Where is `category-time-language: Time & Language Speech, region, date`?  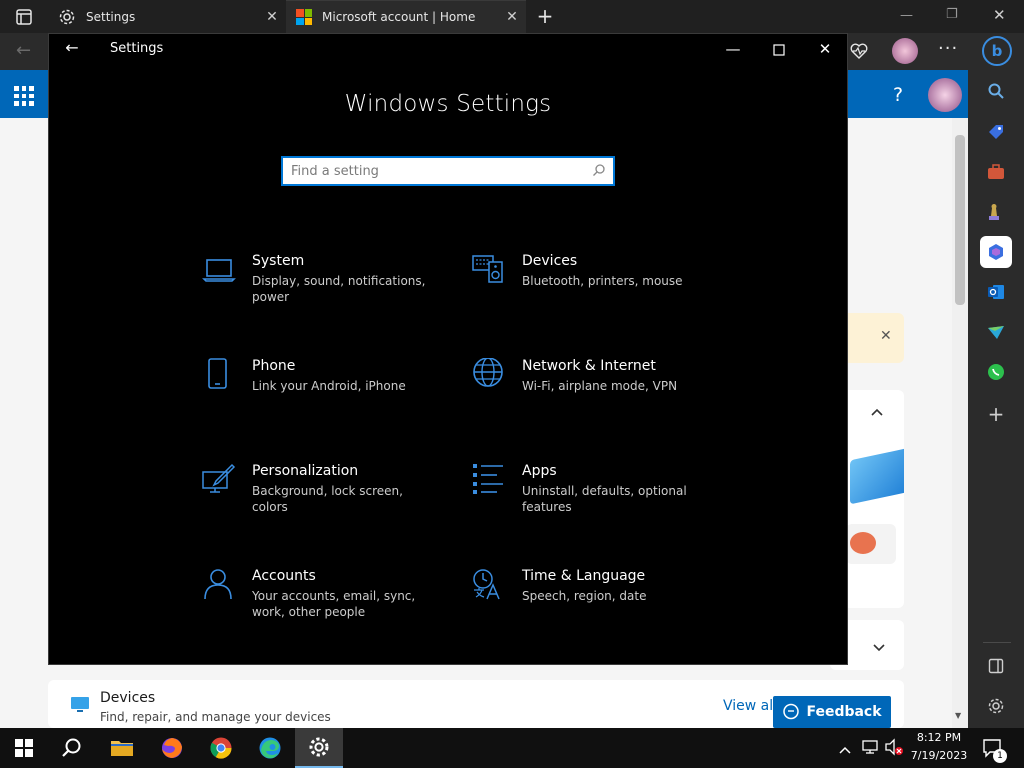
category-time-language: Time & Language Speech, region, date is located at coordinates (592, 603).